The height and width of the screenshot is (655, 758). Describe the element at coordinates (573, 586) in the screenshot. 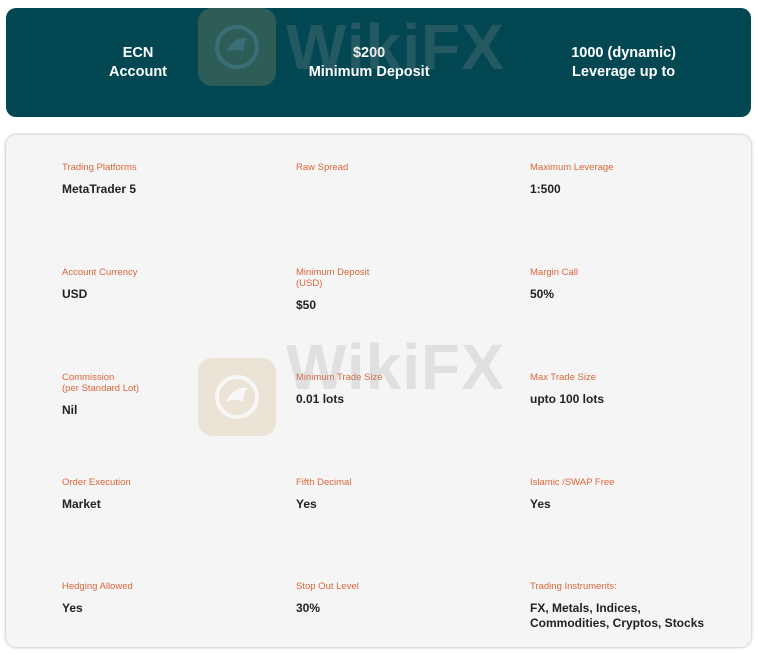

I see `detail-label: Trading Instruments:` at that location.